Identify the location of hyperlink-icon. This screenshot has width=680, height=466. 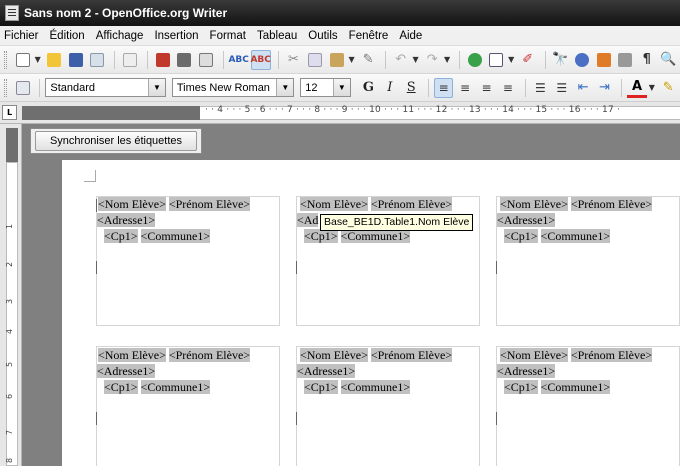
(475, 60).